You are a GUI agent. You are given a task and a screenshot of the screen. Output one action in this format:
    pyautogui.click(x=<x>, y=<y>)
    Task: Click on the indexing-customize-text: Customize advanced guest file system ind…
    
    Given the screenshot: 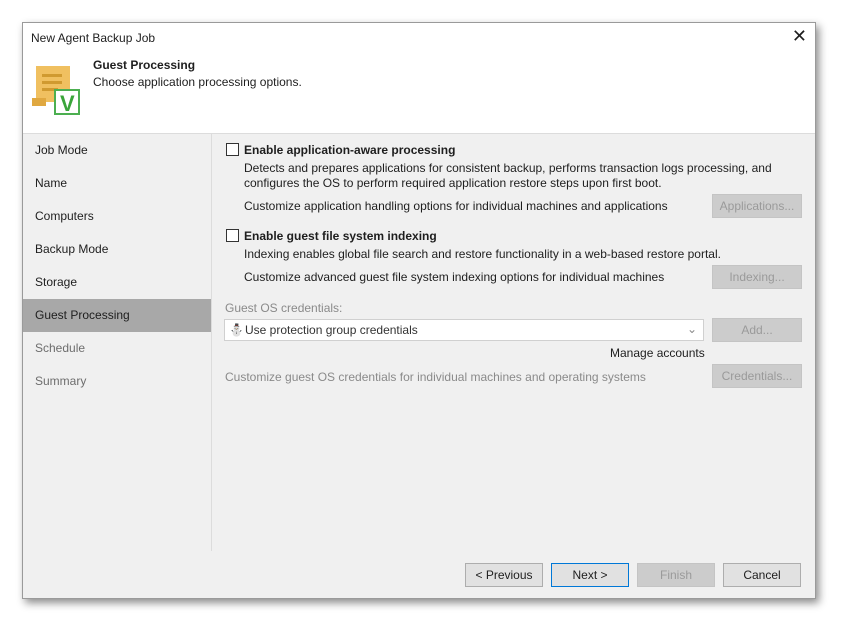 What is the action you would take?
    pyautogui.click(x=454, y=277)
    